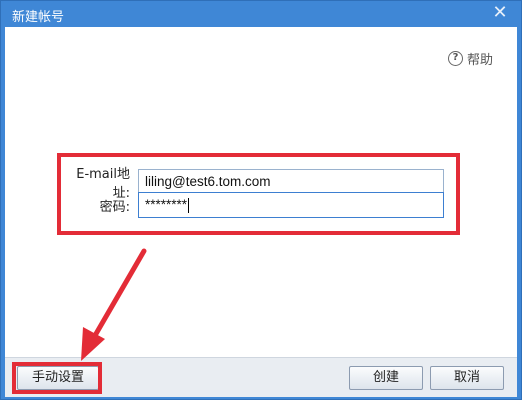 Image resolution: width=522 pixels, height=400 pixels. I want to click on password-field: ********, so click(291, 205).